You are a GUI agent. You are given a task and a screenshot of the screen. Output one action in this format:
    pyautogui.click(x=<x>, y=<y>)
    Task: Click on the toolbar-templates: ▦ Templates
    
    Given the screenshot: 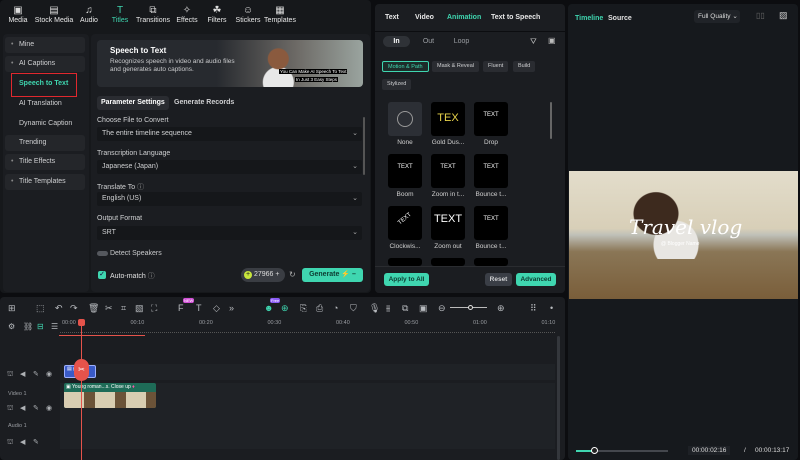 What is the action you would take?
    pyautogui.click(x=280, y=14)
    